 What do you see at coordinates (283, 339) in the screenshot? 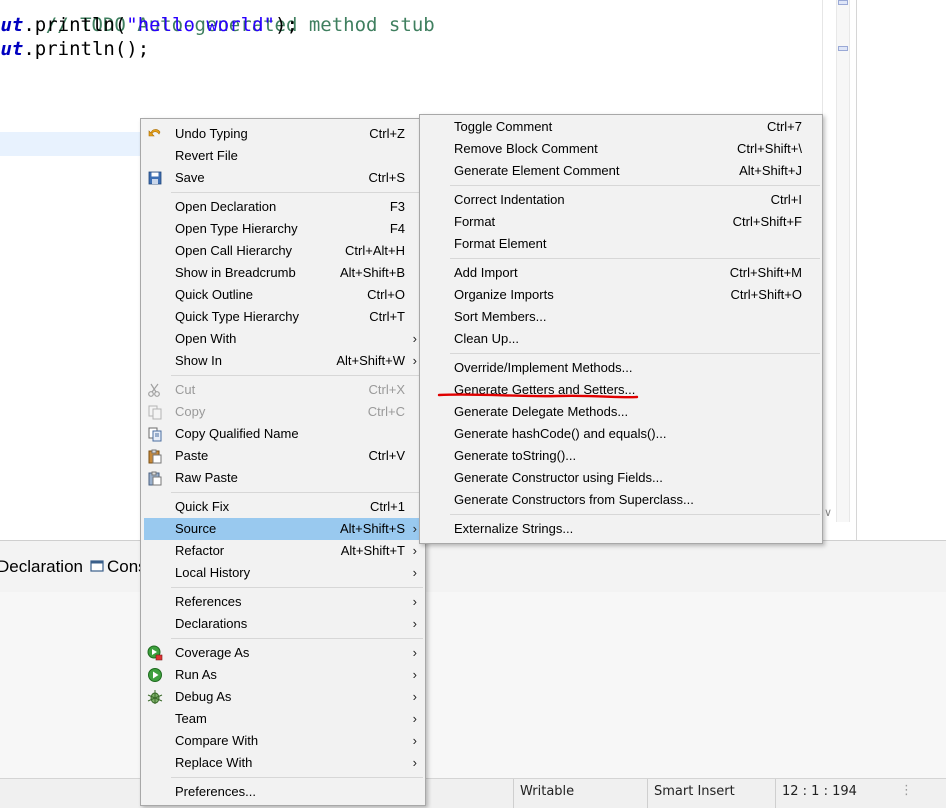
I see `menu-item-open-with: Open With ›` at bounding box center [283, 339].